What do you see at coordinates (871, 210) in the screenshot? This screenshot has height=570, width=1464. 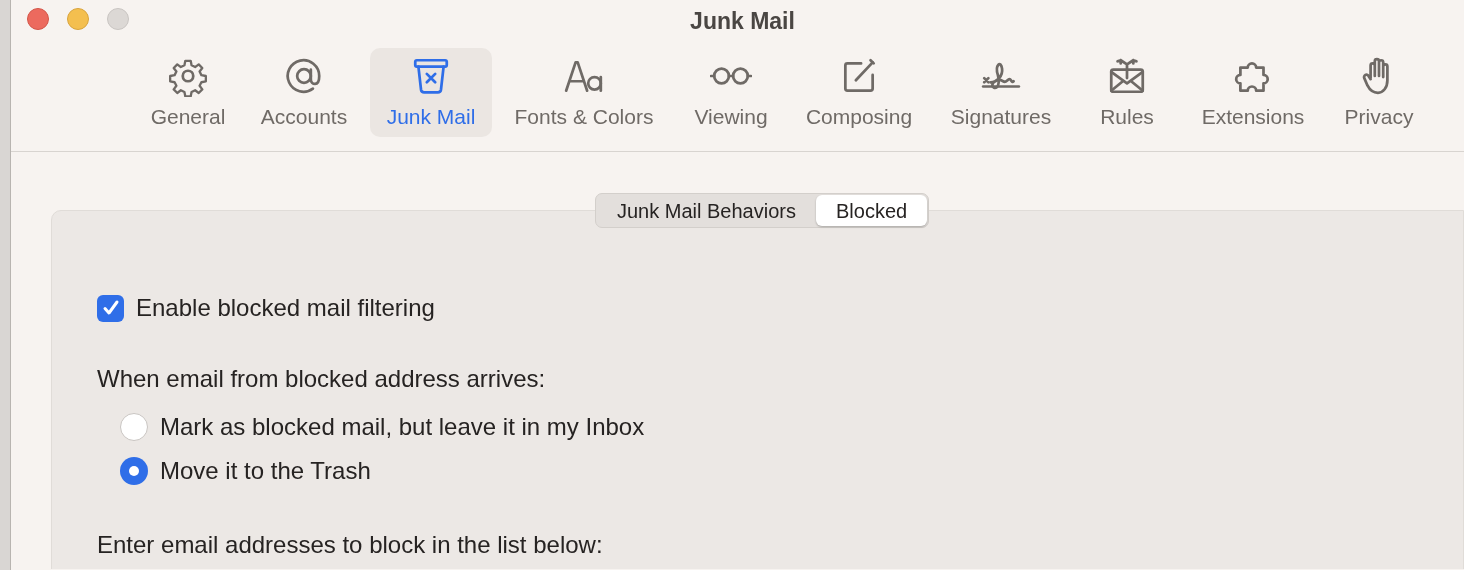 I see `segment-tab: Blocked` at bounding box center [871, 210].